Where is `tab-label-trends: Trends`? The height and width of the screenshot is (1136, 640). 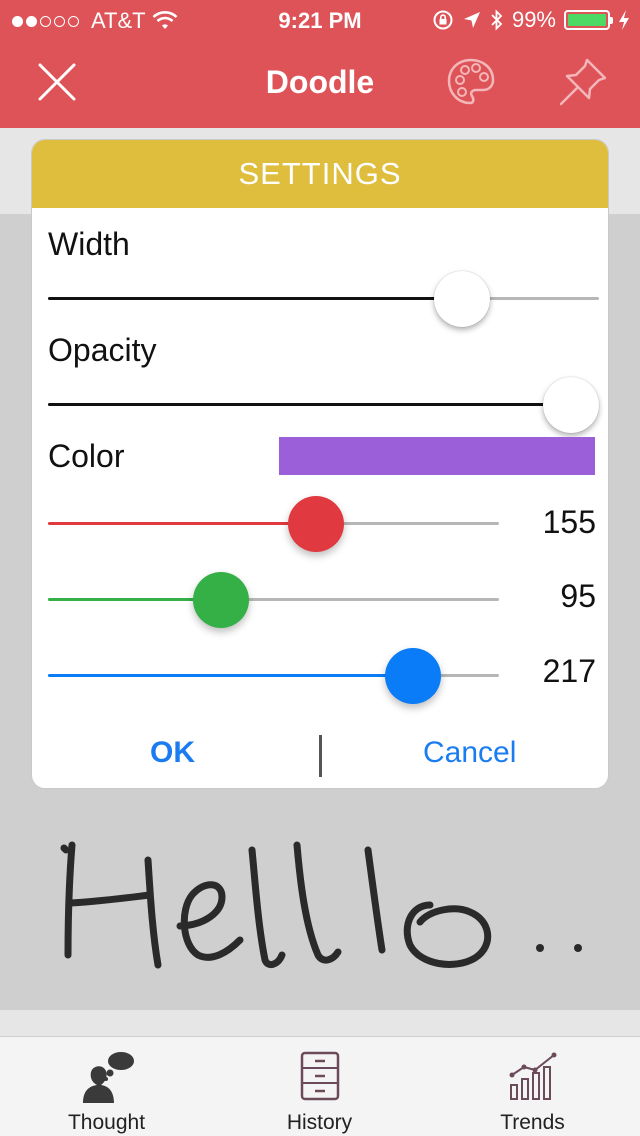 tab-label-trends: Trends is located at coordinates (532, 1122).